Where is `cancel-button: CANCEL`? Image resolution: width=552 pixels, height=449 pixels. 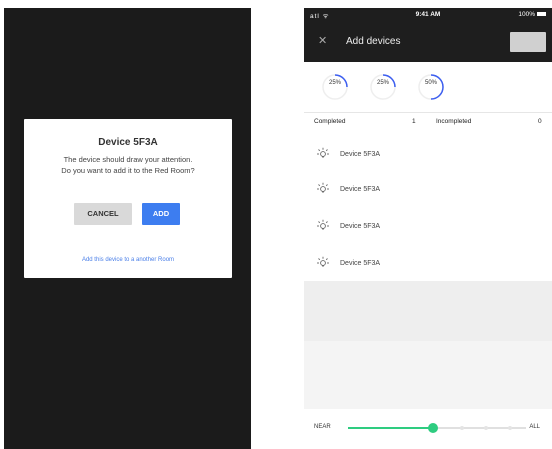
cancel-button: CANCEL is located at coordinates (103, 214).